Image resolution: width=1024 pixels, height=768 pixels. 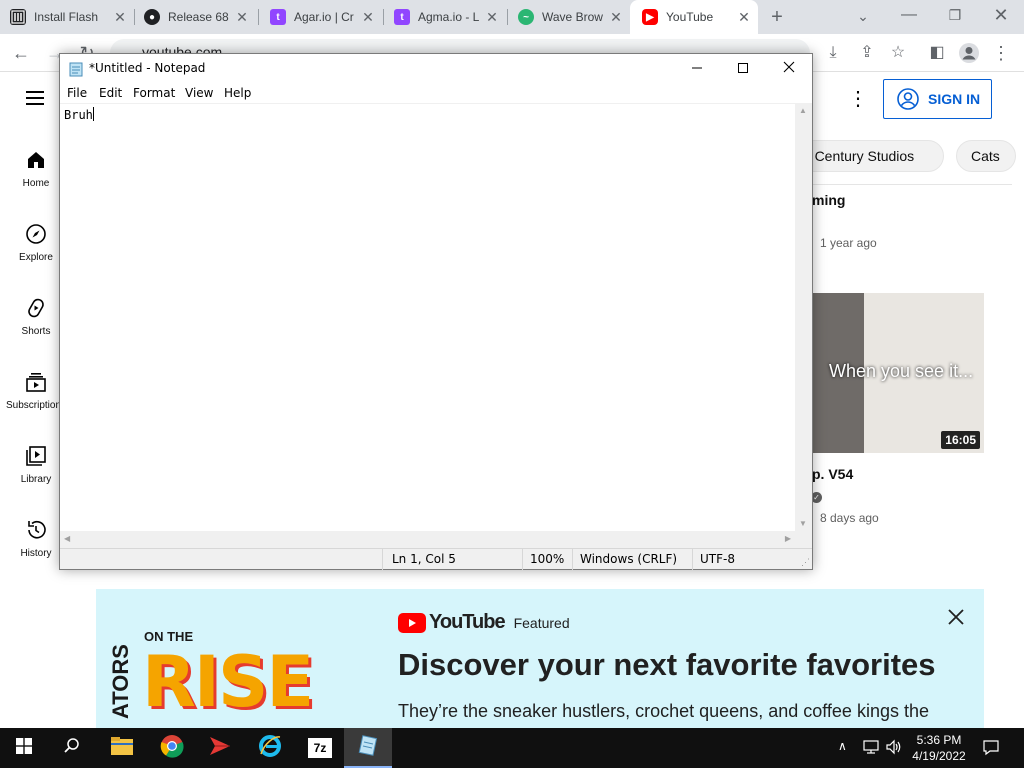 I want to click on scroll-right-icon: ▶, so click(x=788, y=538).